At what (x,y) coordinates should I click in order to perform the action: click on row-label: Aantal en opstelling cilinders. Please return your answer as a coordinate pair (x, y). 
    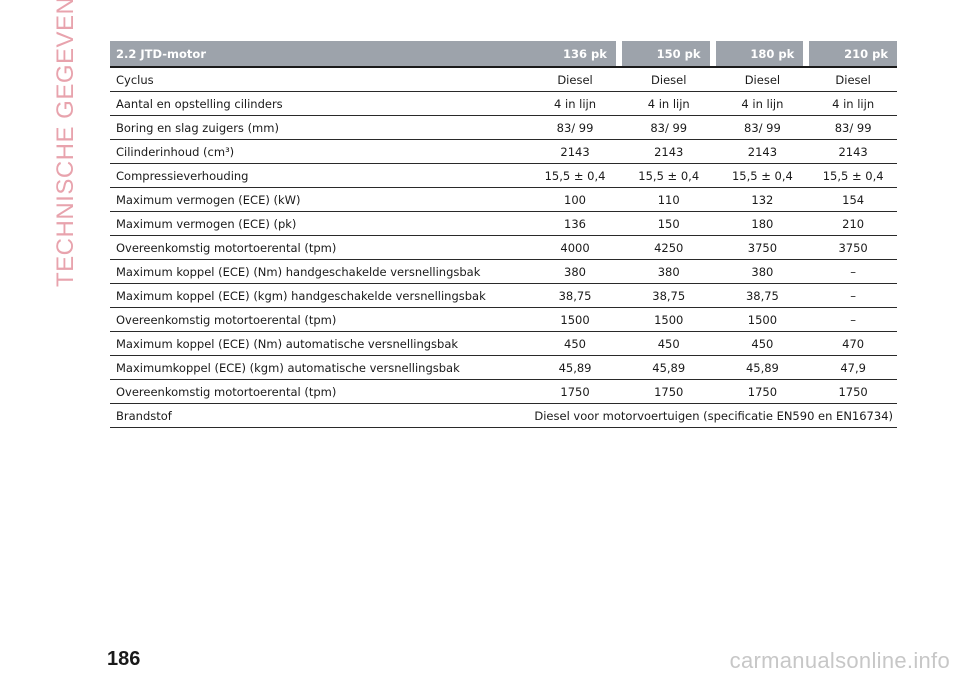
    Looking at the image, I should click on (319, 104).